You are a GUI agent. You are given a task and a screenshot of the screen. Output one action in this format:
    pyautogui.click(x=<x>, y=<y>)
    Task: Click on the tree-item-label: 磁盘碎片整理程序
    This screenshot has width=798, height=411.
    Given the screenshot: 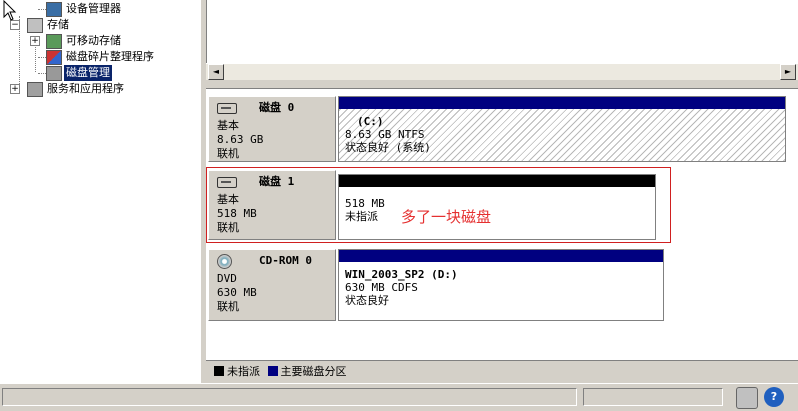 What is the action you would take?
    pyautogui.click(x=110, y=56)
    